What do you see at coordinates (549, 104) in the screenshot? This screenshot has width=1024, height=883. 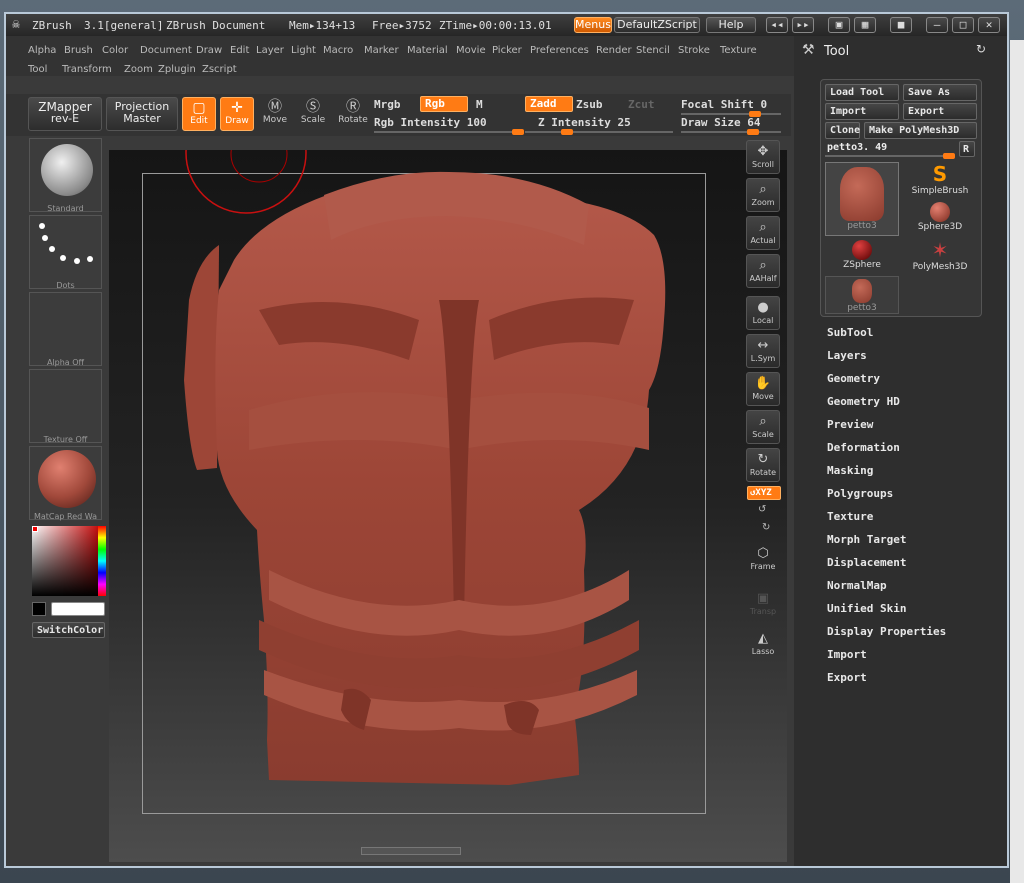 I see `zadd-button: Zadd` at bounding box center [549, 104].